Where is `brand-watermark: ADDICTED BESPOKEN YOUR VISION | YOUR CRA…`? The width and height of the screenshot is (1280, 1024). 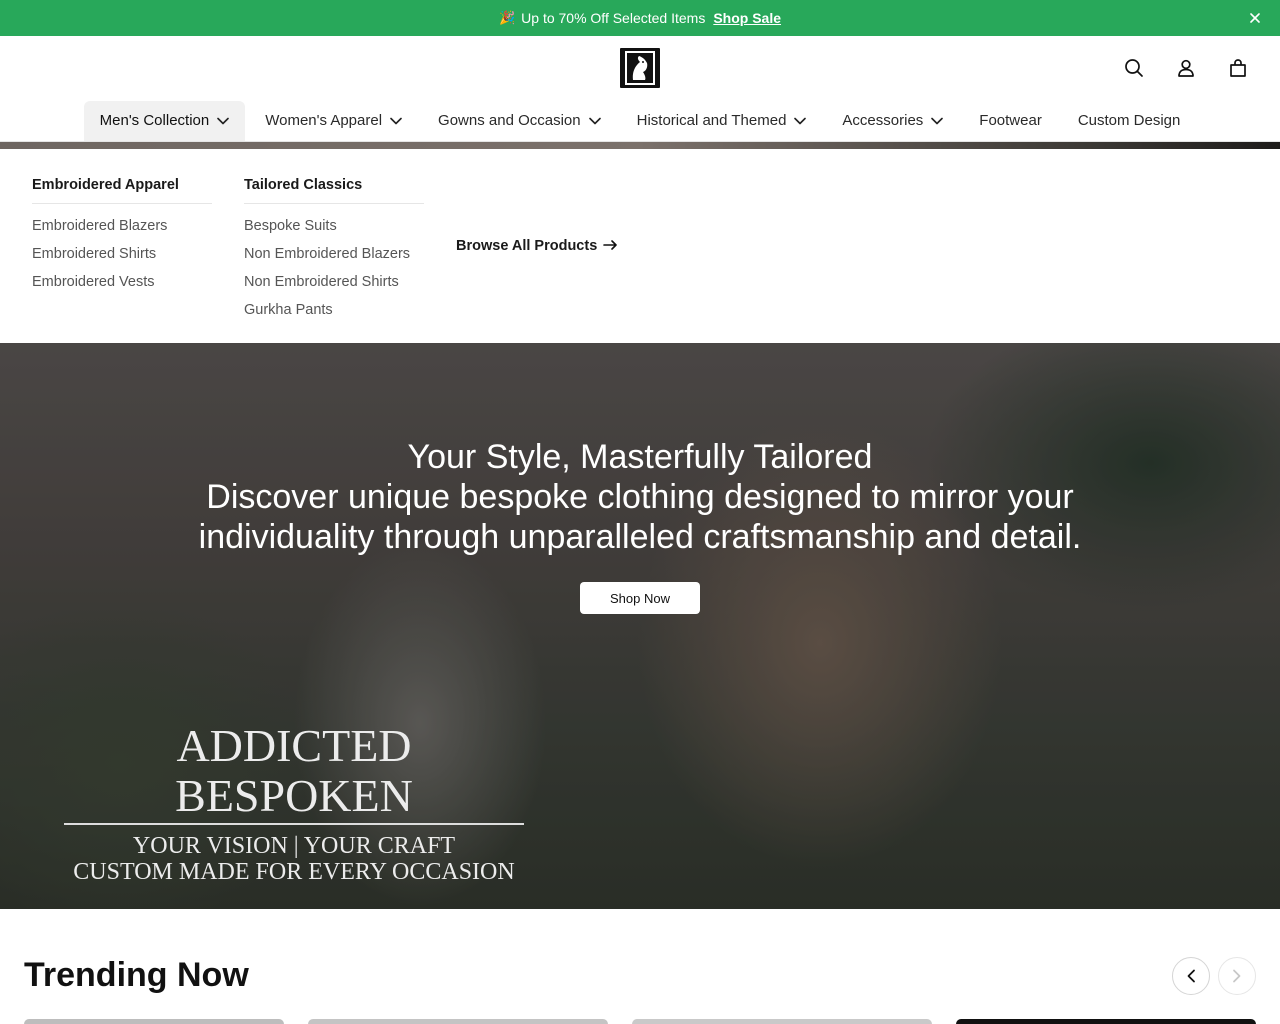
brand-watermark: ADDICTED BESPOKEN YOUR VISION | YOUR CRA… is located at coordinates (294, 803).